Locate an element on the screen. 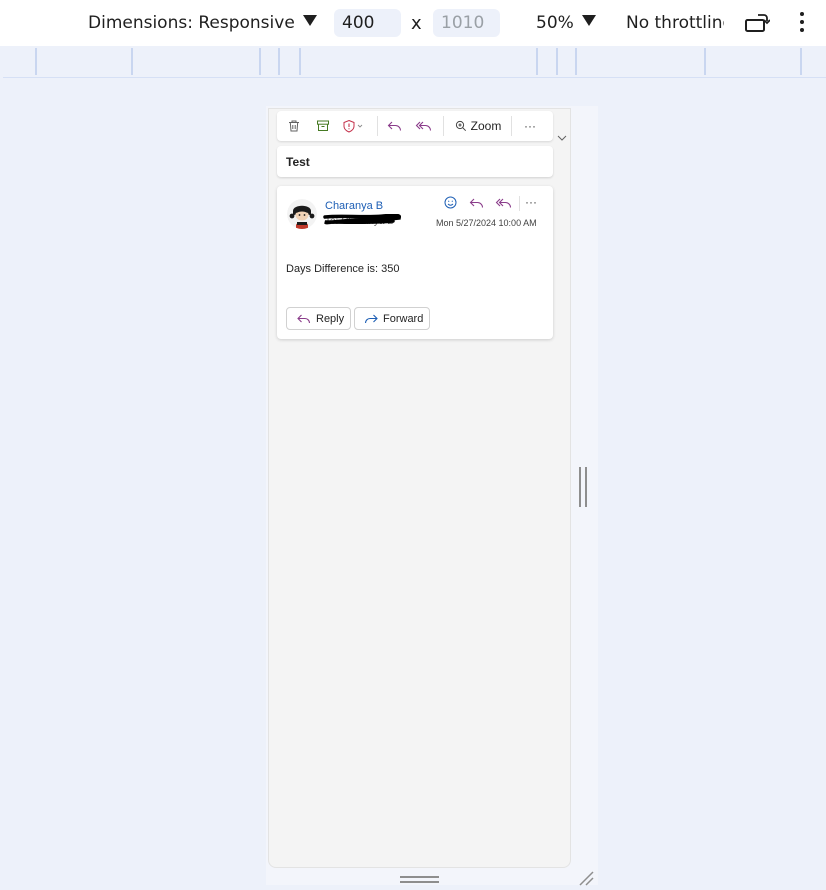  delete-icon is located at coordinates (294, 126).